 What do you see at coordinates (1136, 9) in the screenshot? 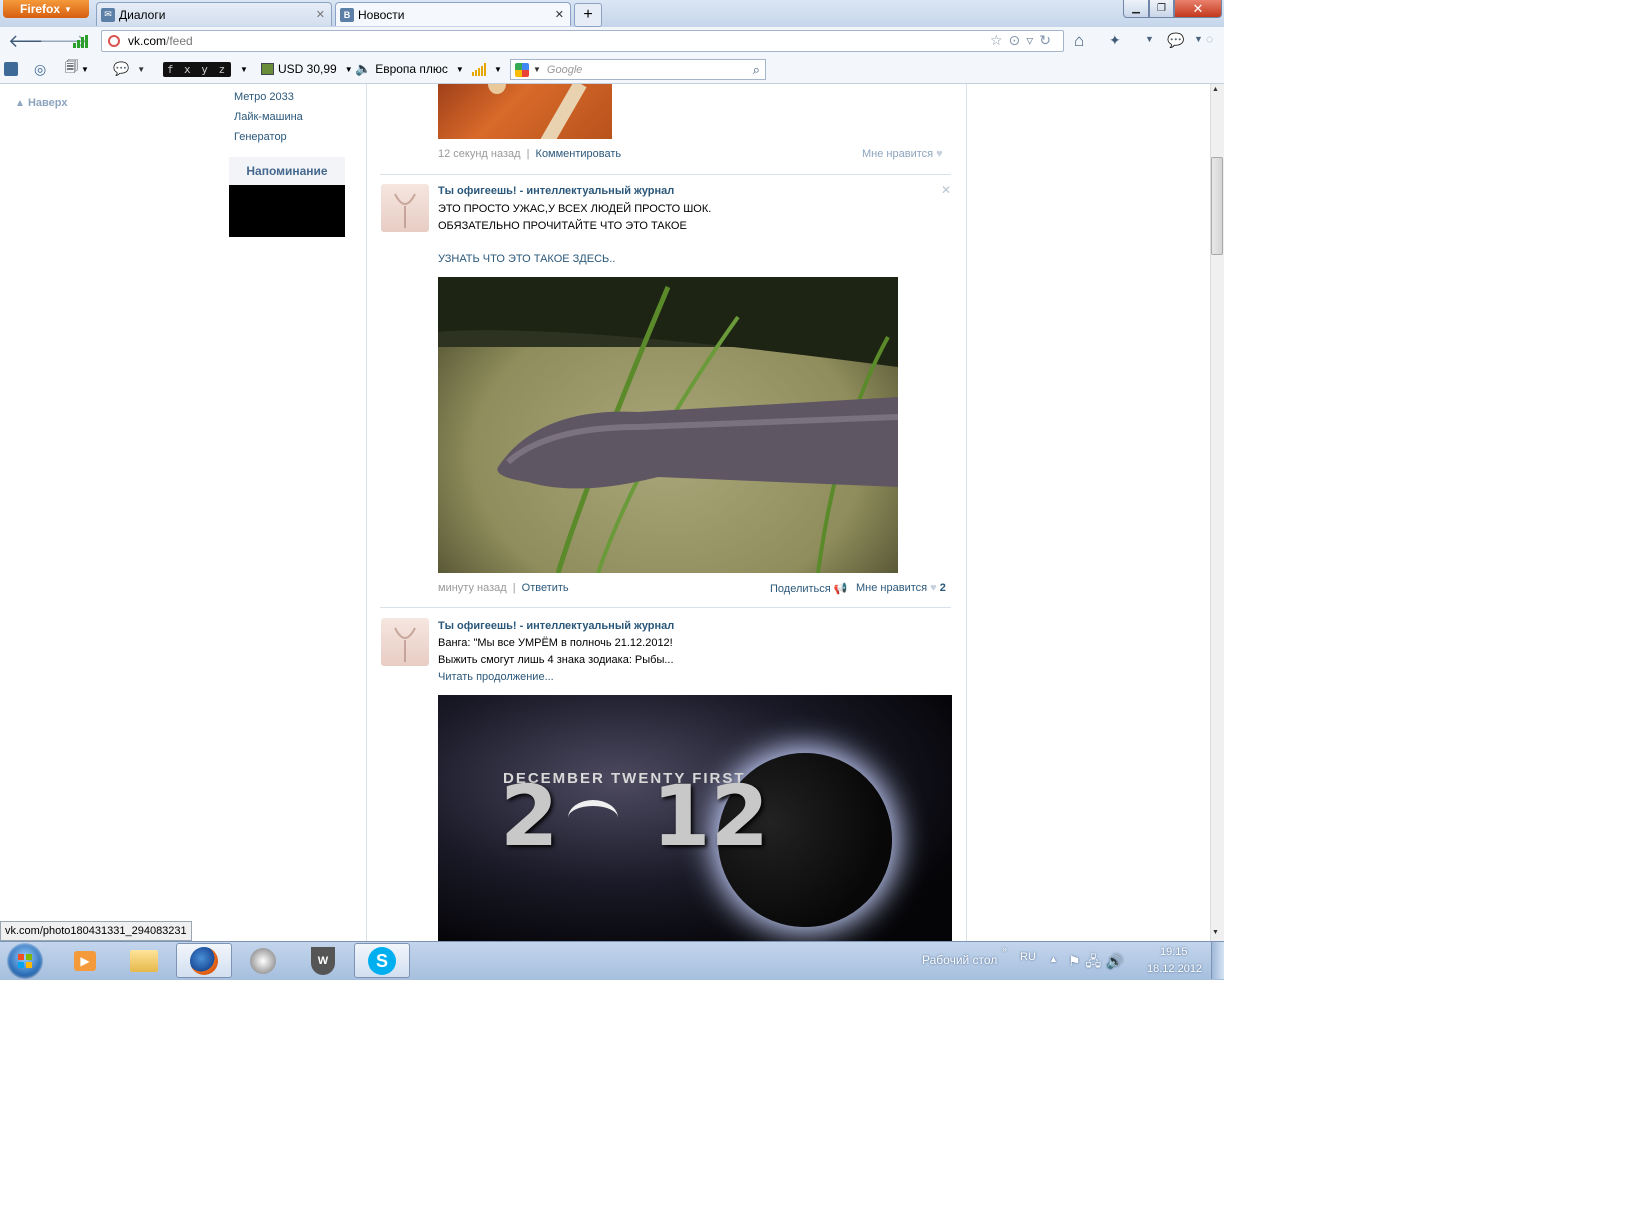
I see `minimize-button: ▁` at bounding box center [1136, 9].